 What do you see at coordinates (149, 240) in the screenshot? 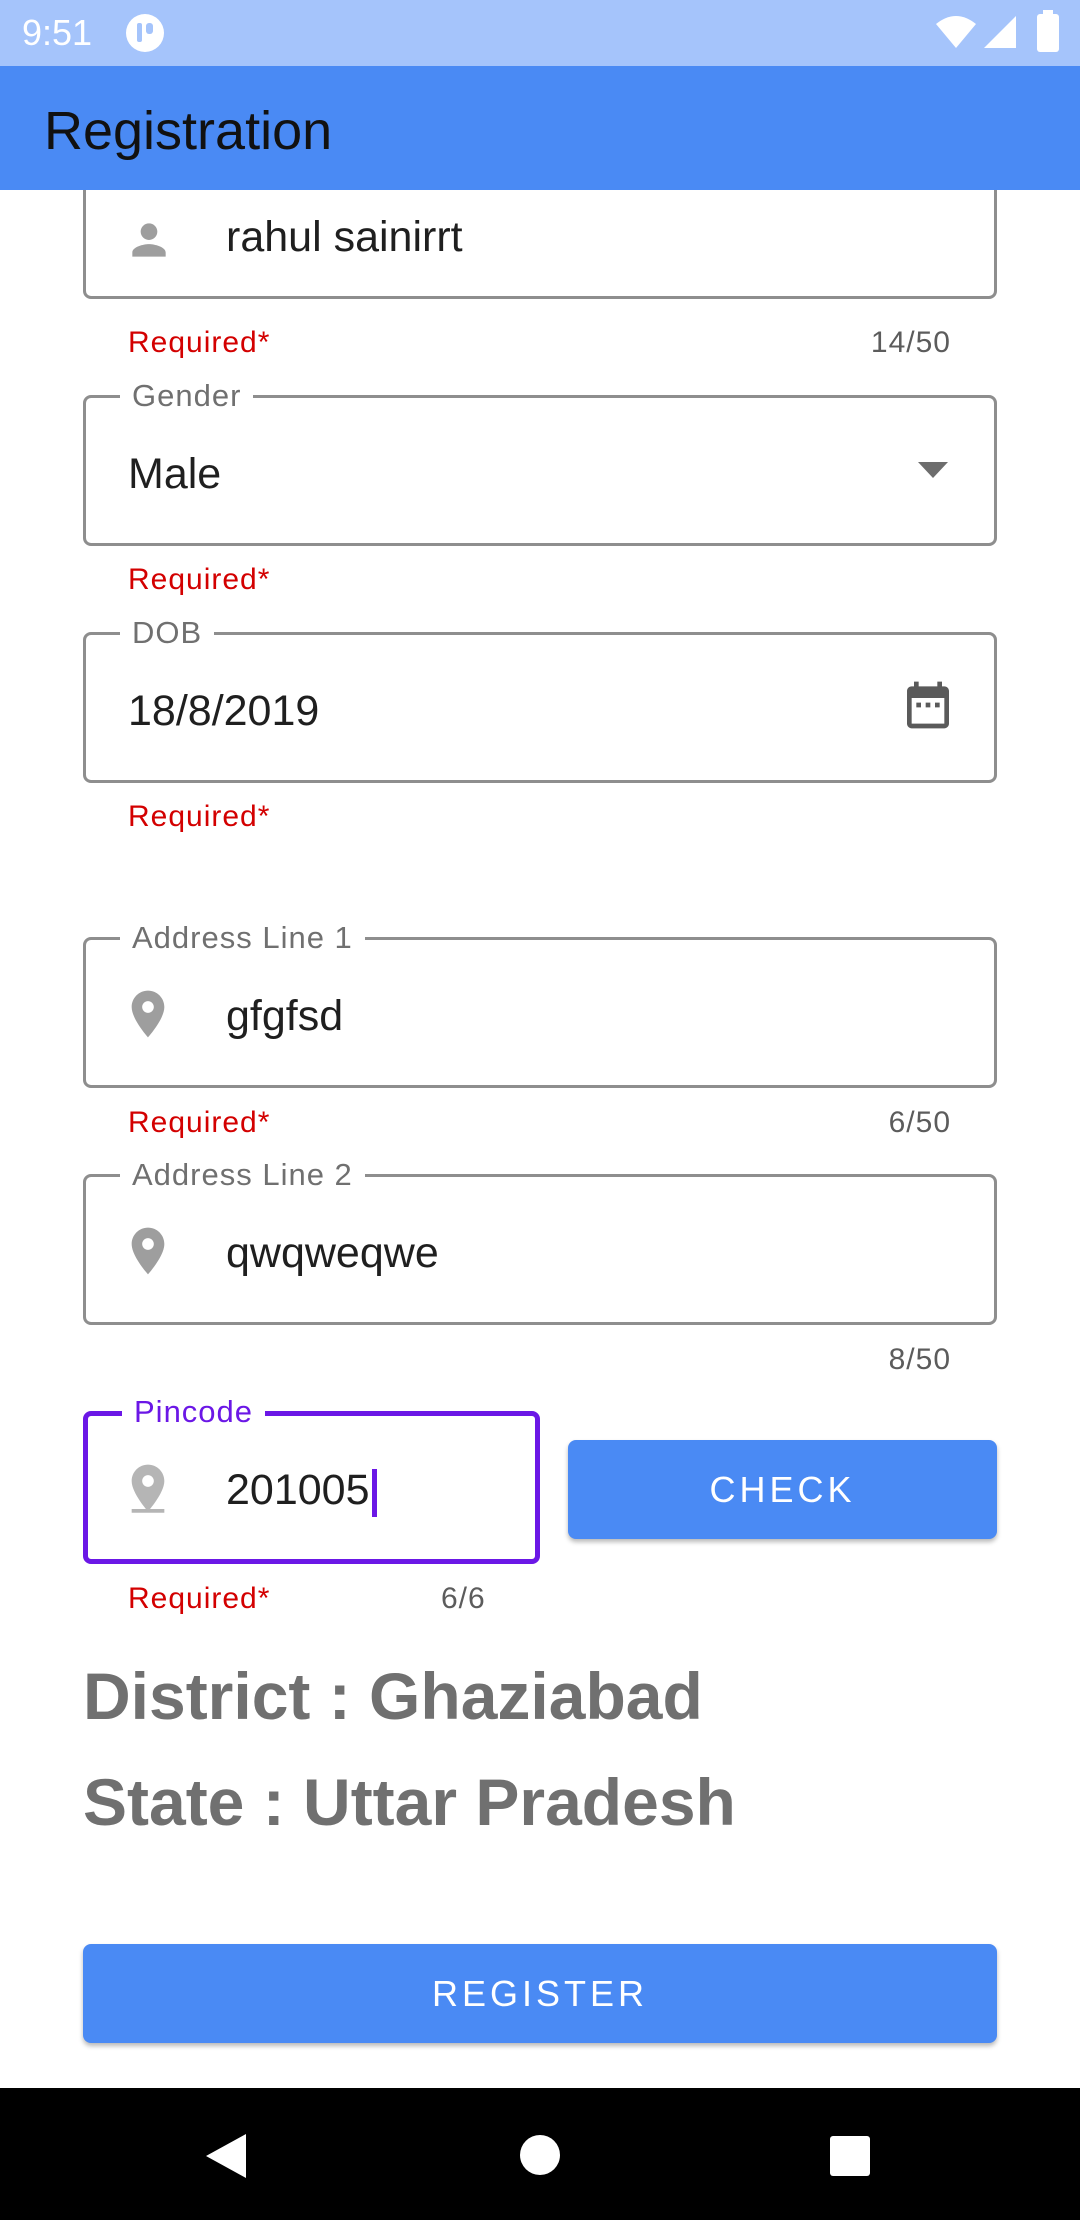
I see `person-icon` at bounding box center [149, 240].